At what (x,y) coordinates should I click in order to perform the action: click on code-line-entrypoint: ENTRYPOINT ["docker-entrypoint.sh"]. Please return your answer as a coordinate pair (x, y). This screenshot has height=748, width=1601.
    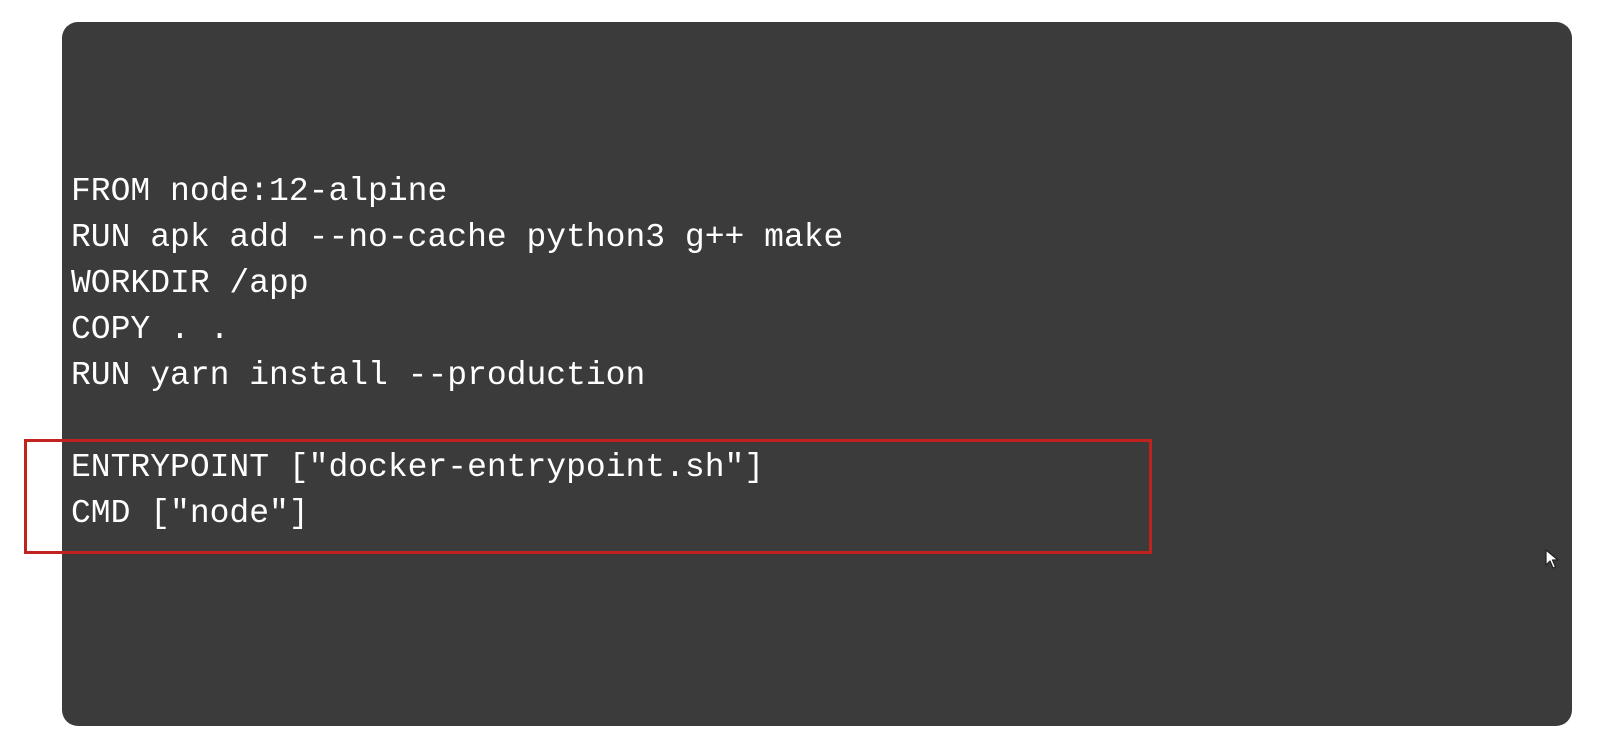
    Looking at the image, I should click on (418, 467).